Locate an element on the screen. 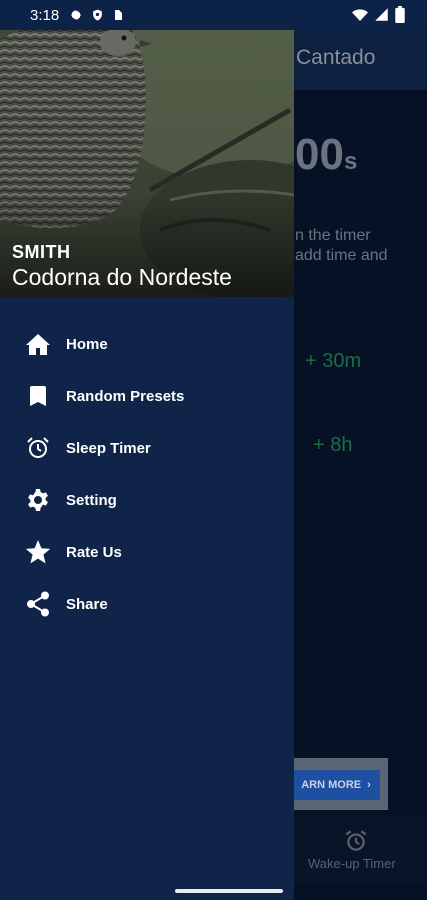  star-icon is located at coordinates (38, 552).